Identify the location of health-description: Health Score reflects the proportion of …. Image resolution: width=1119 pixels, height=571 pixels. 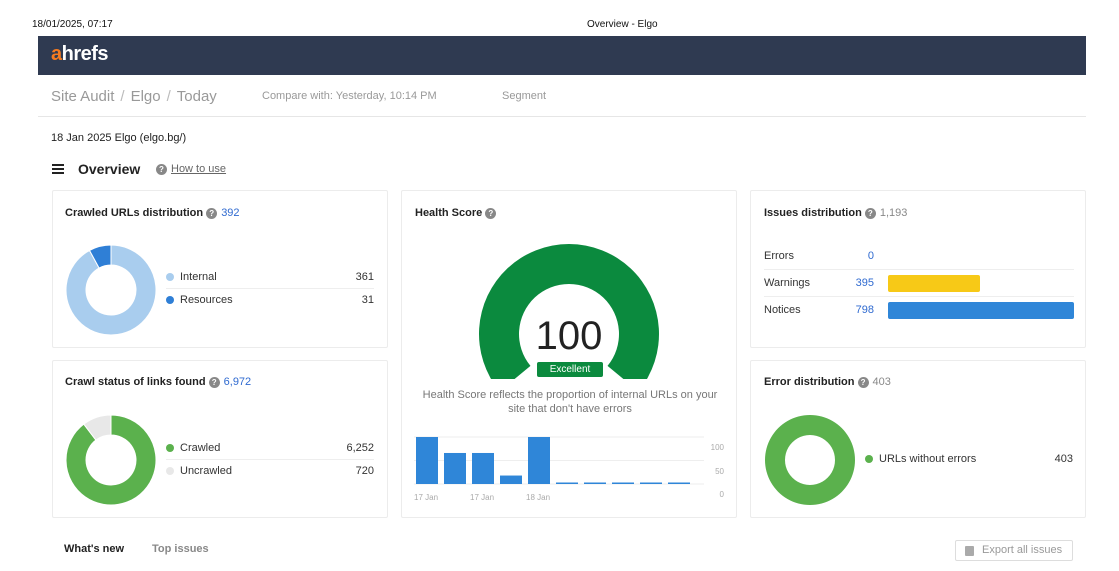
(570, 402).